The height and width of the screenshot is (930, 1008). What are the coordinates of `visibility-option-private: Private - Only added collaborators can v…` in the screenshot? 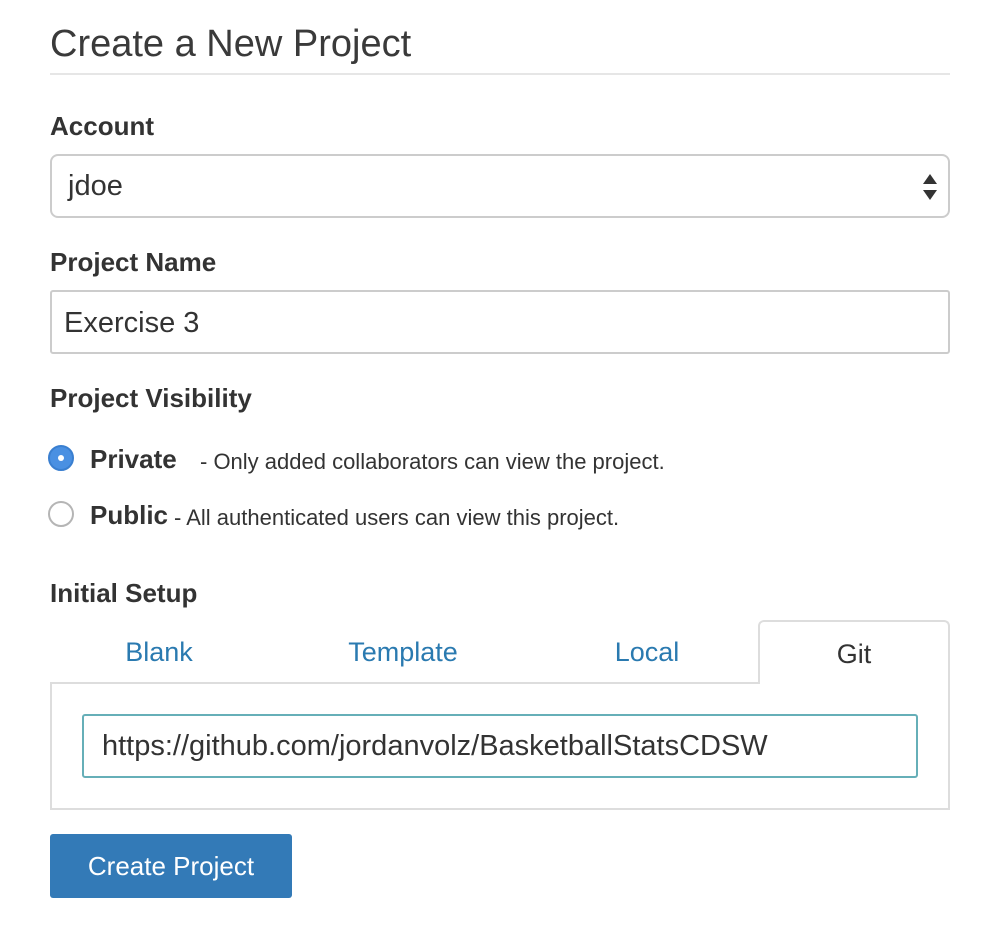 It's located at (399, 460).